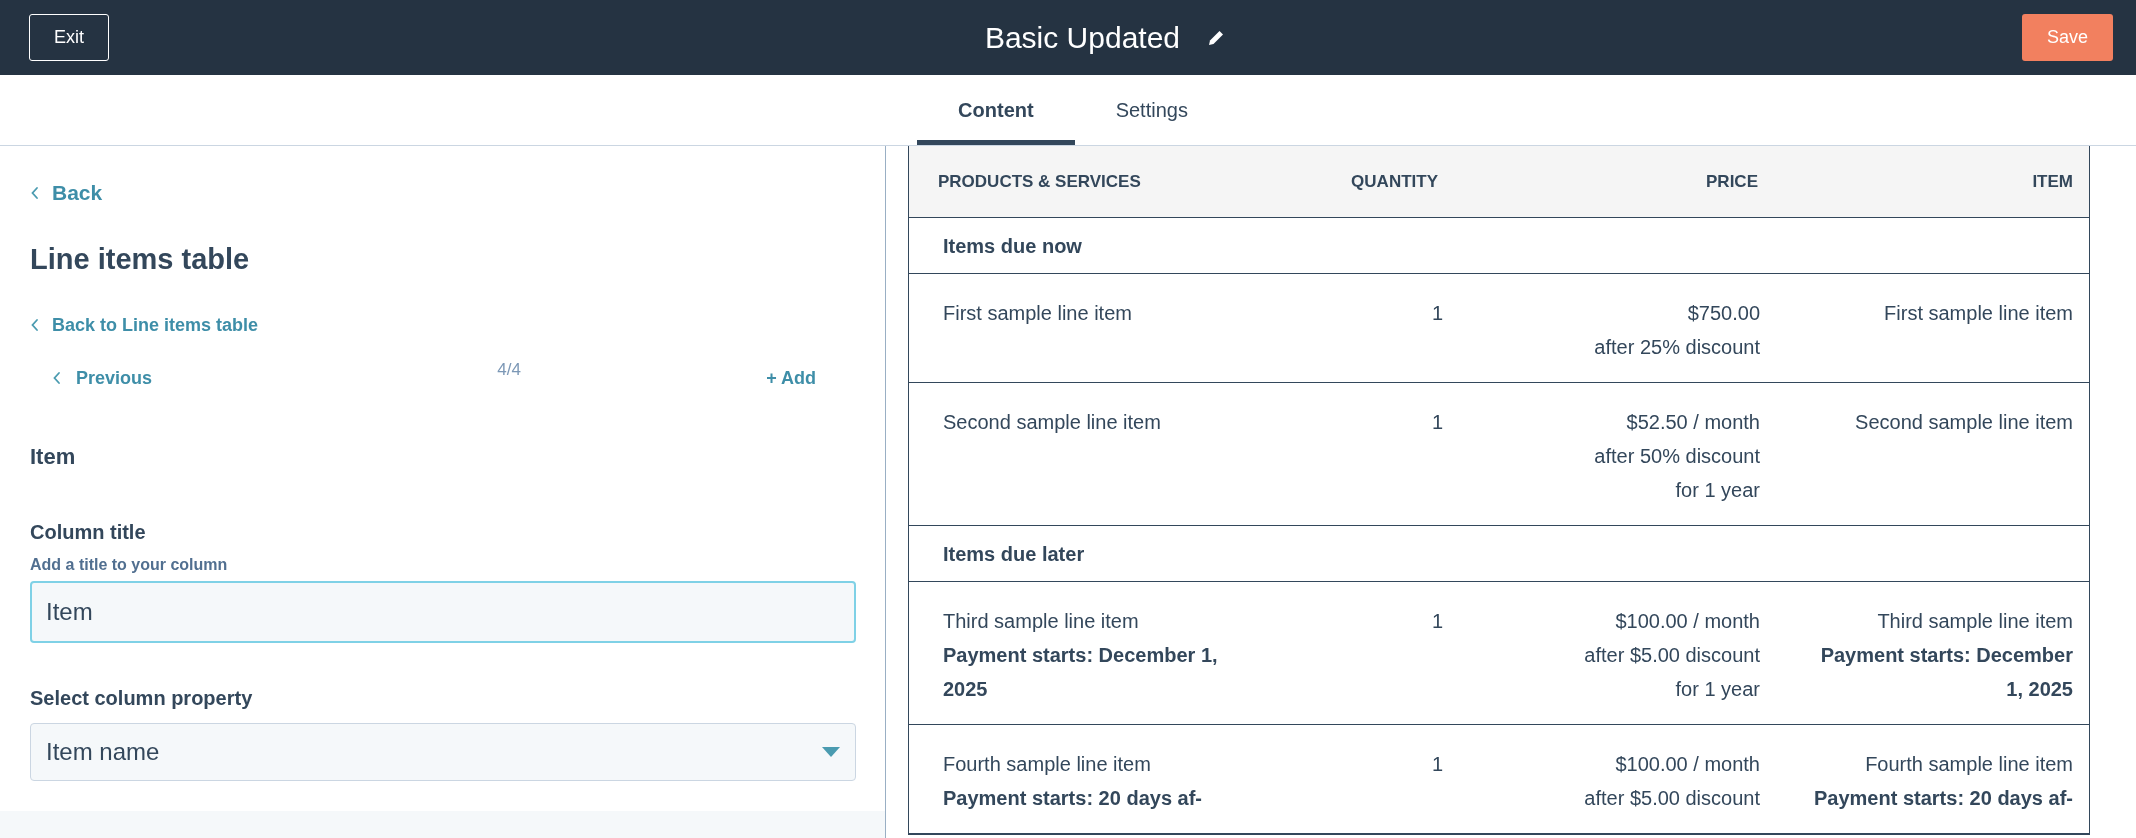 The height and width of the screenshot is (838, 2136). Describe the element at coordinates (443, 751) in the screenshot. I see `dropdown-field: Item name` at that location.